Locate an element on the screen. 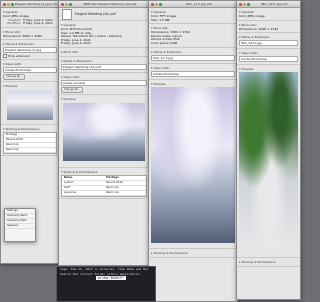 This screenshot has width=320, height=302. section-more-info: ▸ More Info: is located at coordinates (104, 52).